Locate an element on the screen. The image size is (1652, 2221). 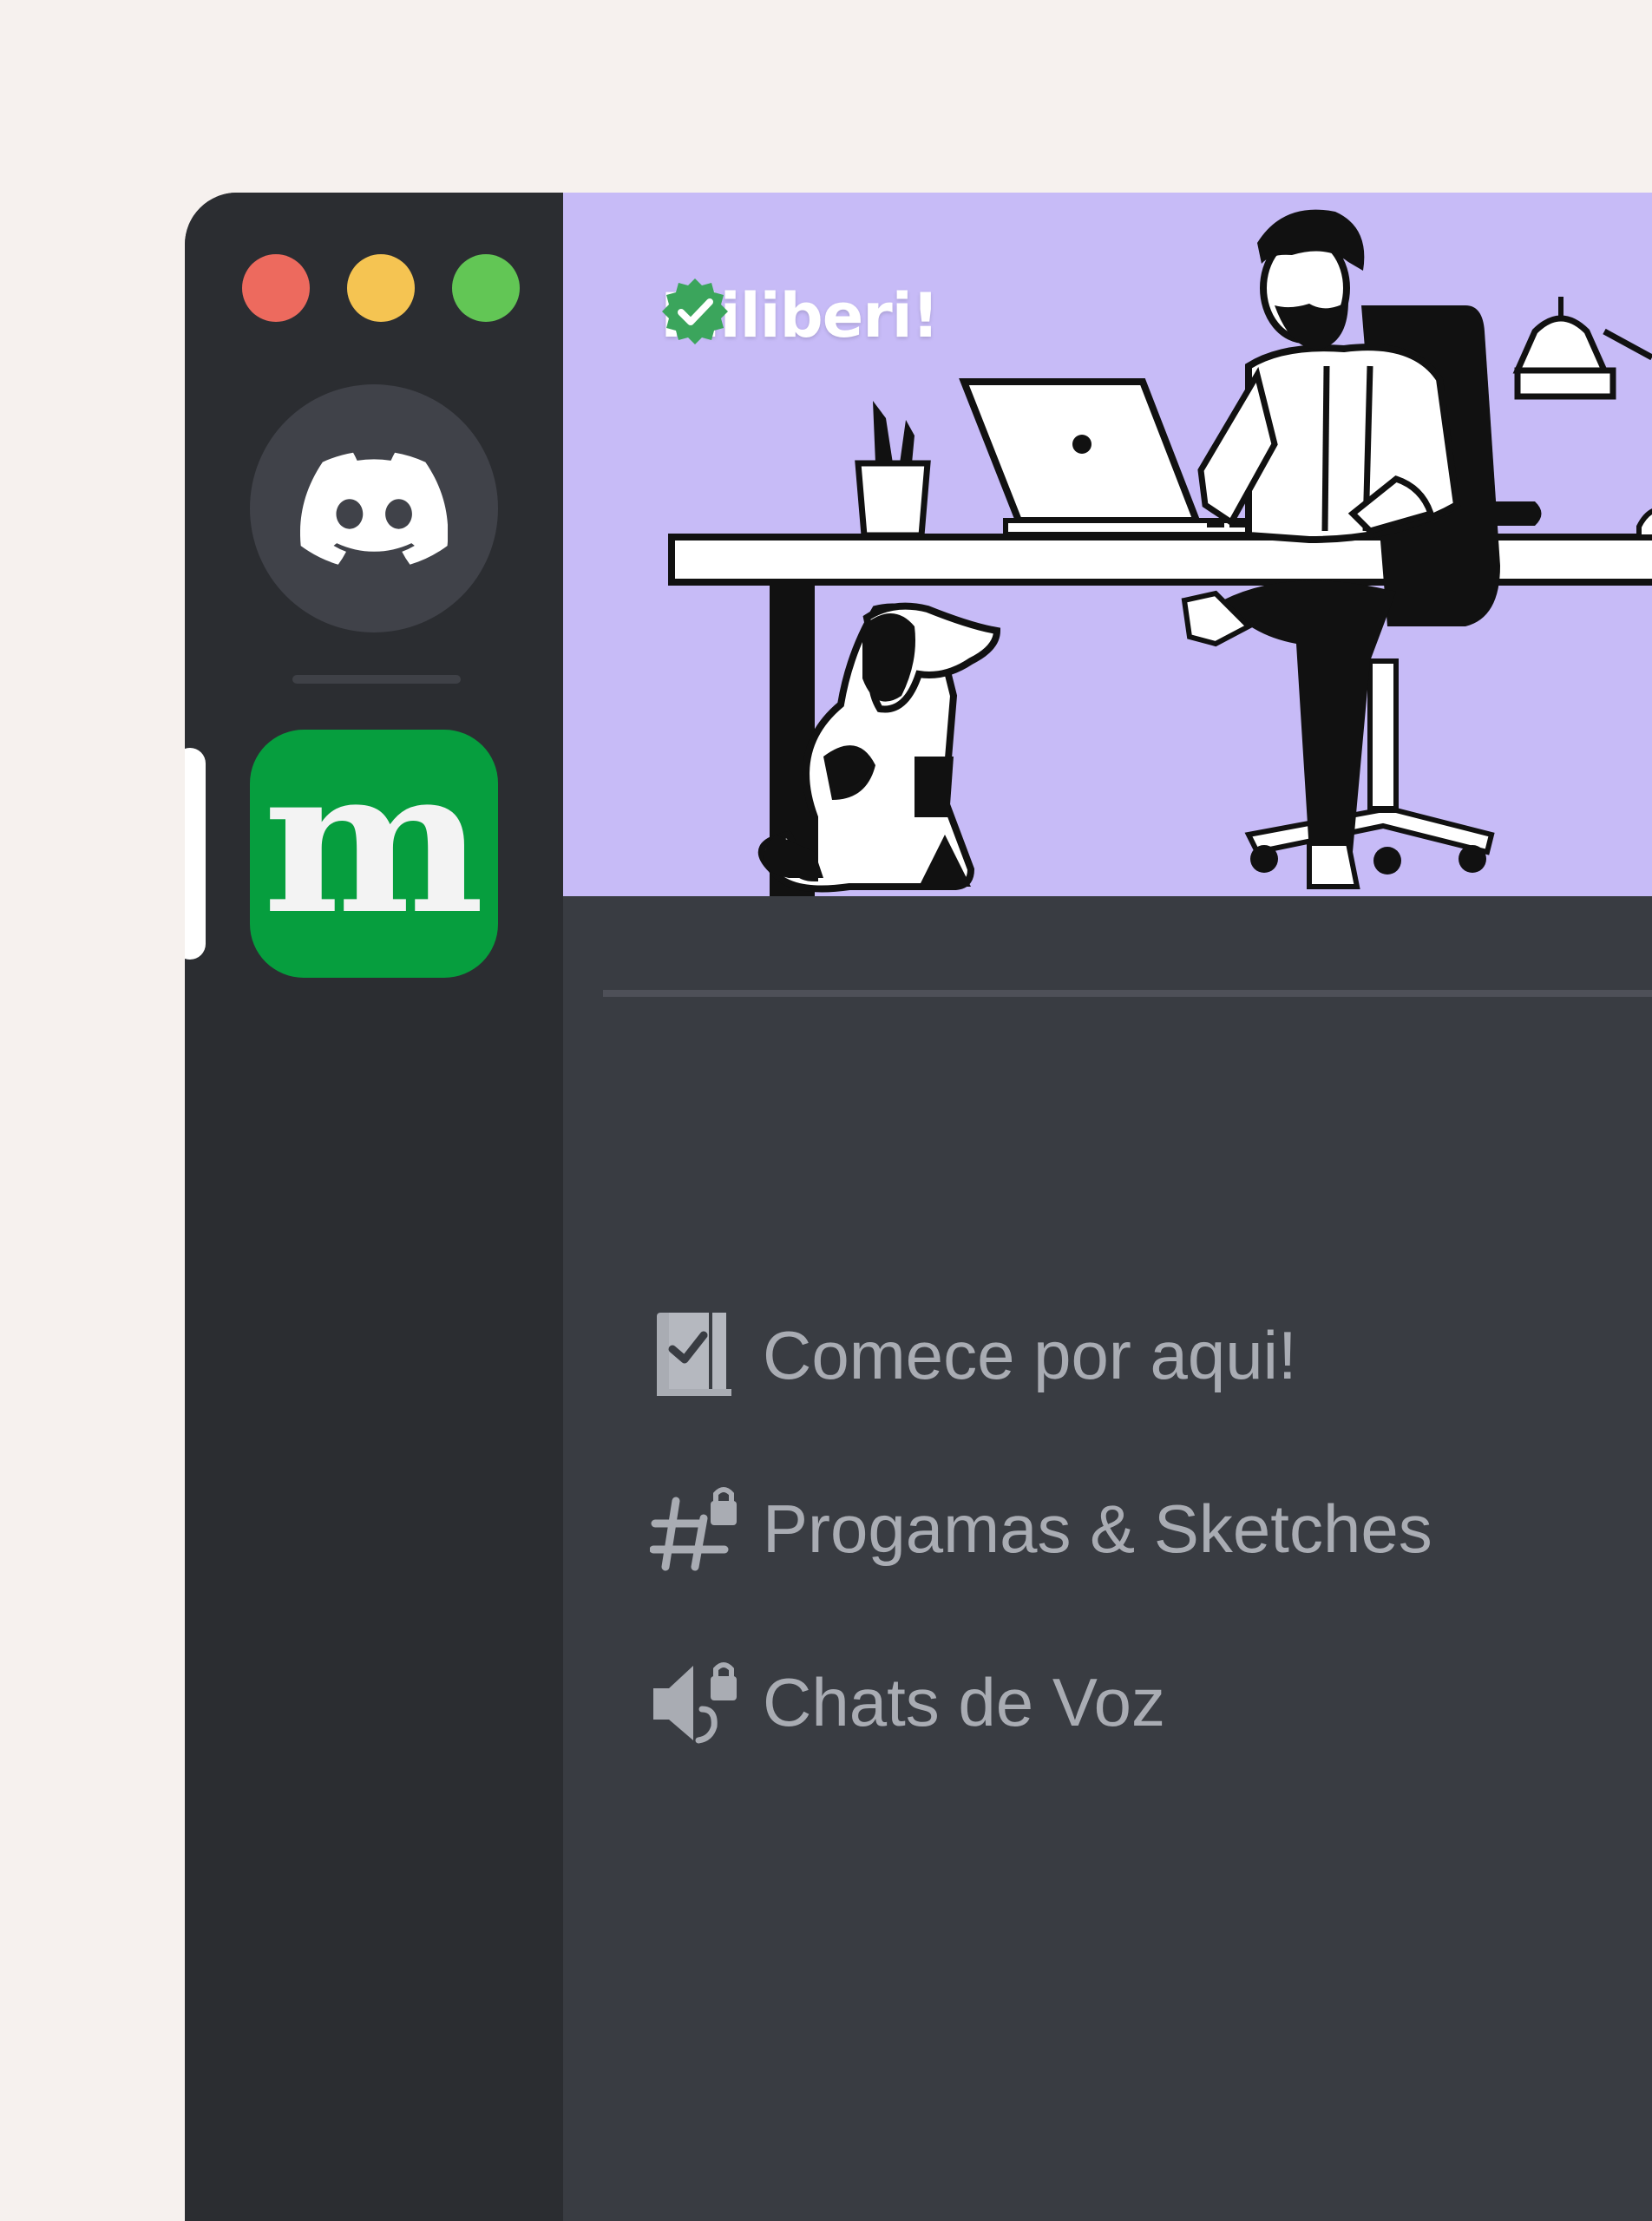
channel-item-comece-por-aqui: Comece por aqui! is located at coordinates (1127, 1355).